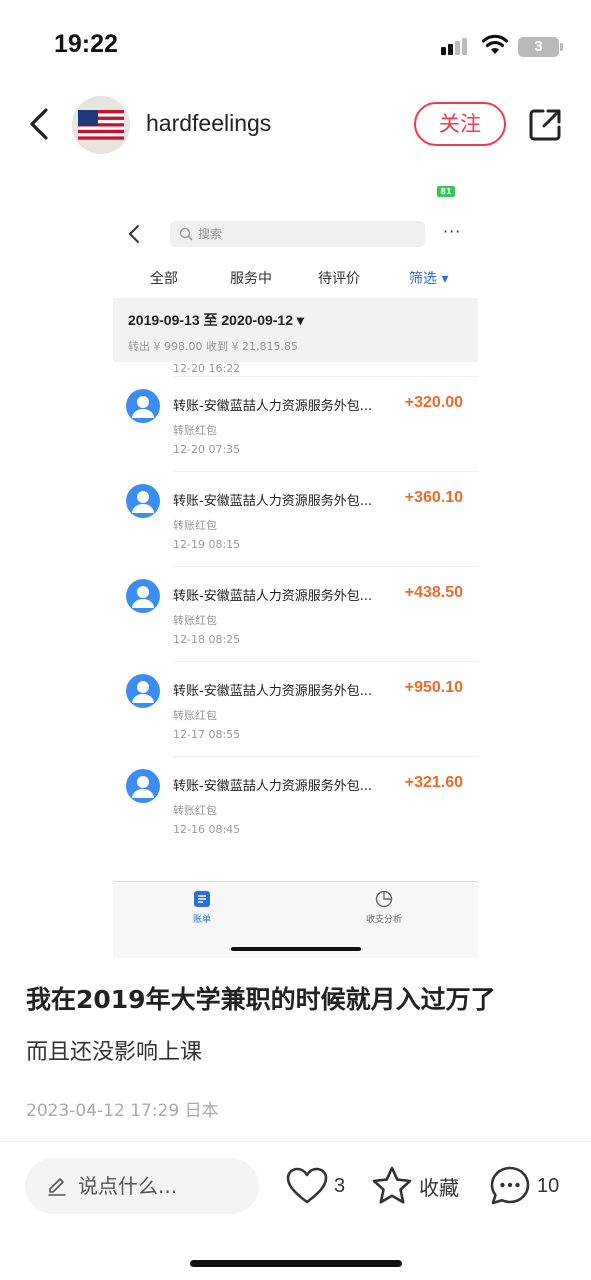 This screenshot has height=1280, width=591. What do you see at coordinates (452, 231) in the screenshot?
I see `image-more-icon: ···` at bounding box center [452, 231].